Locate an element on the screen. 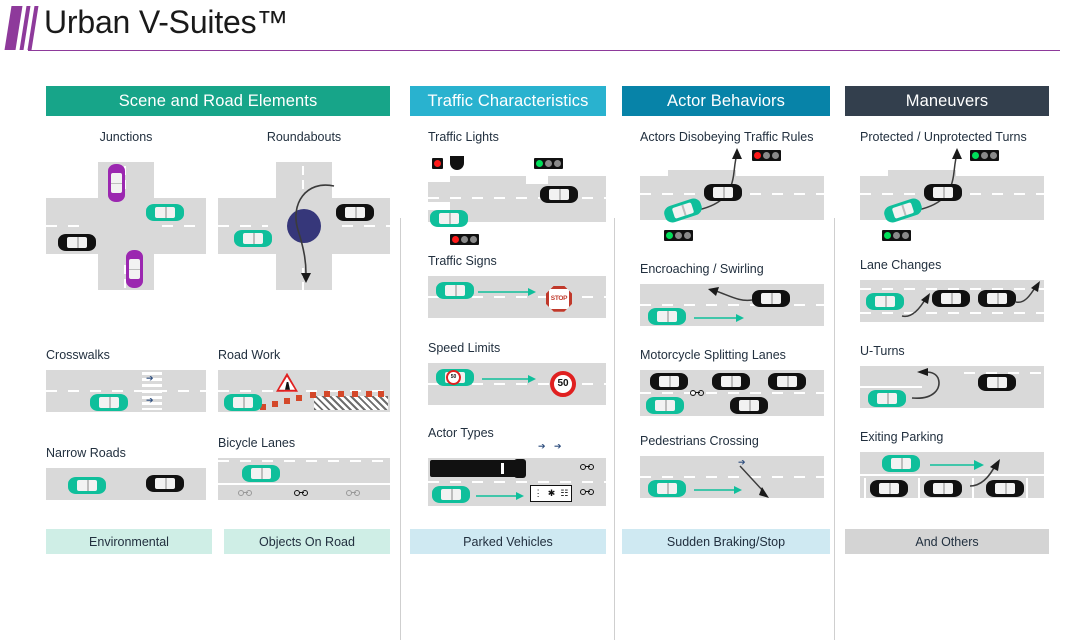 This screenshot has width=1080, height=640. card-title-exiting-parking: Exiting Parking is located at coordinates (902, 437).